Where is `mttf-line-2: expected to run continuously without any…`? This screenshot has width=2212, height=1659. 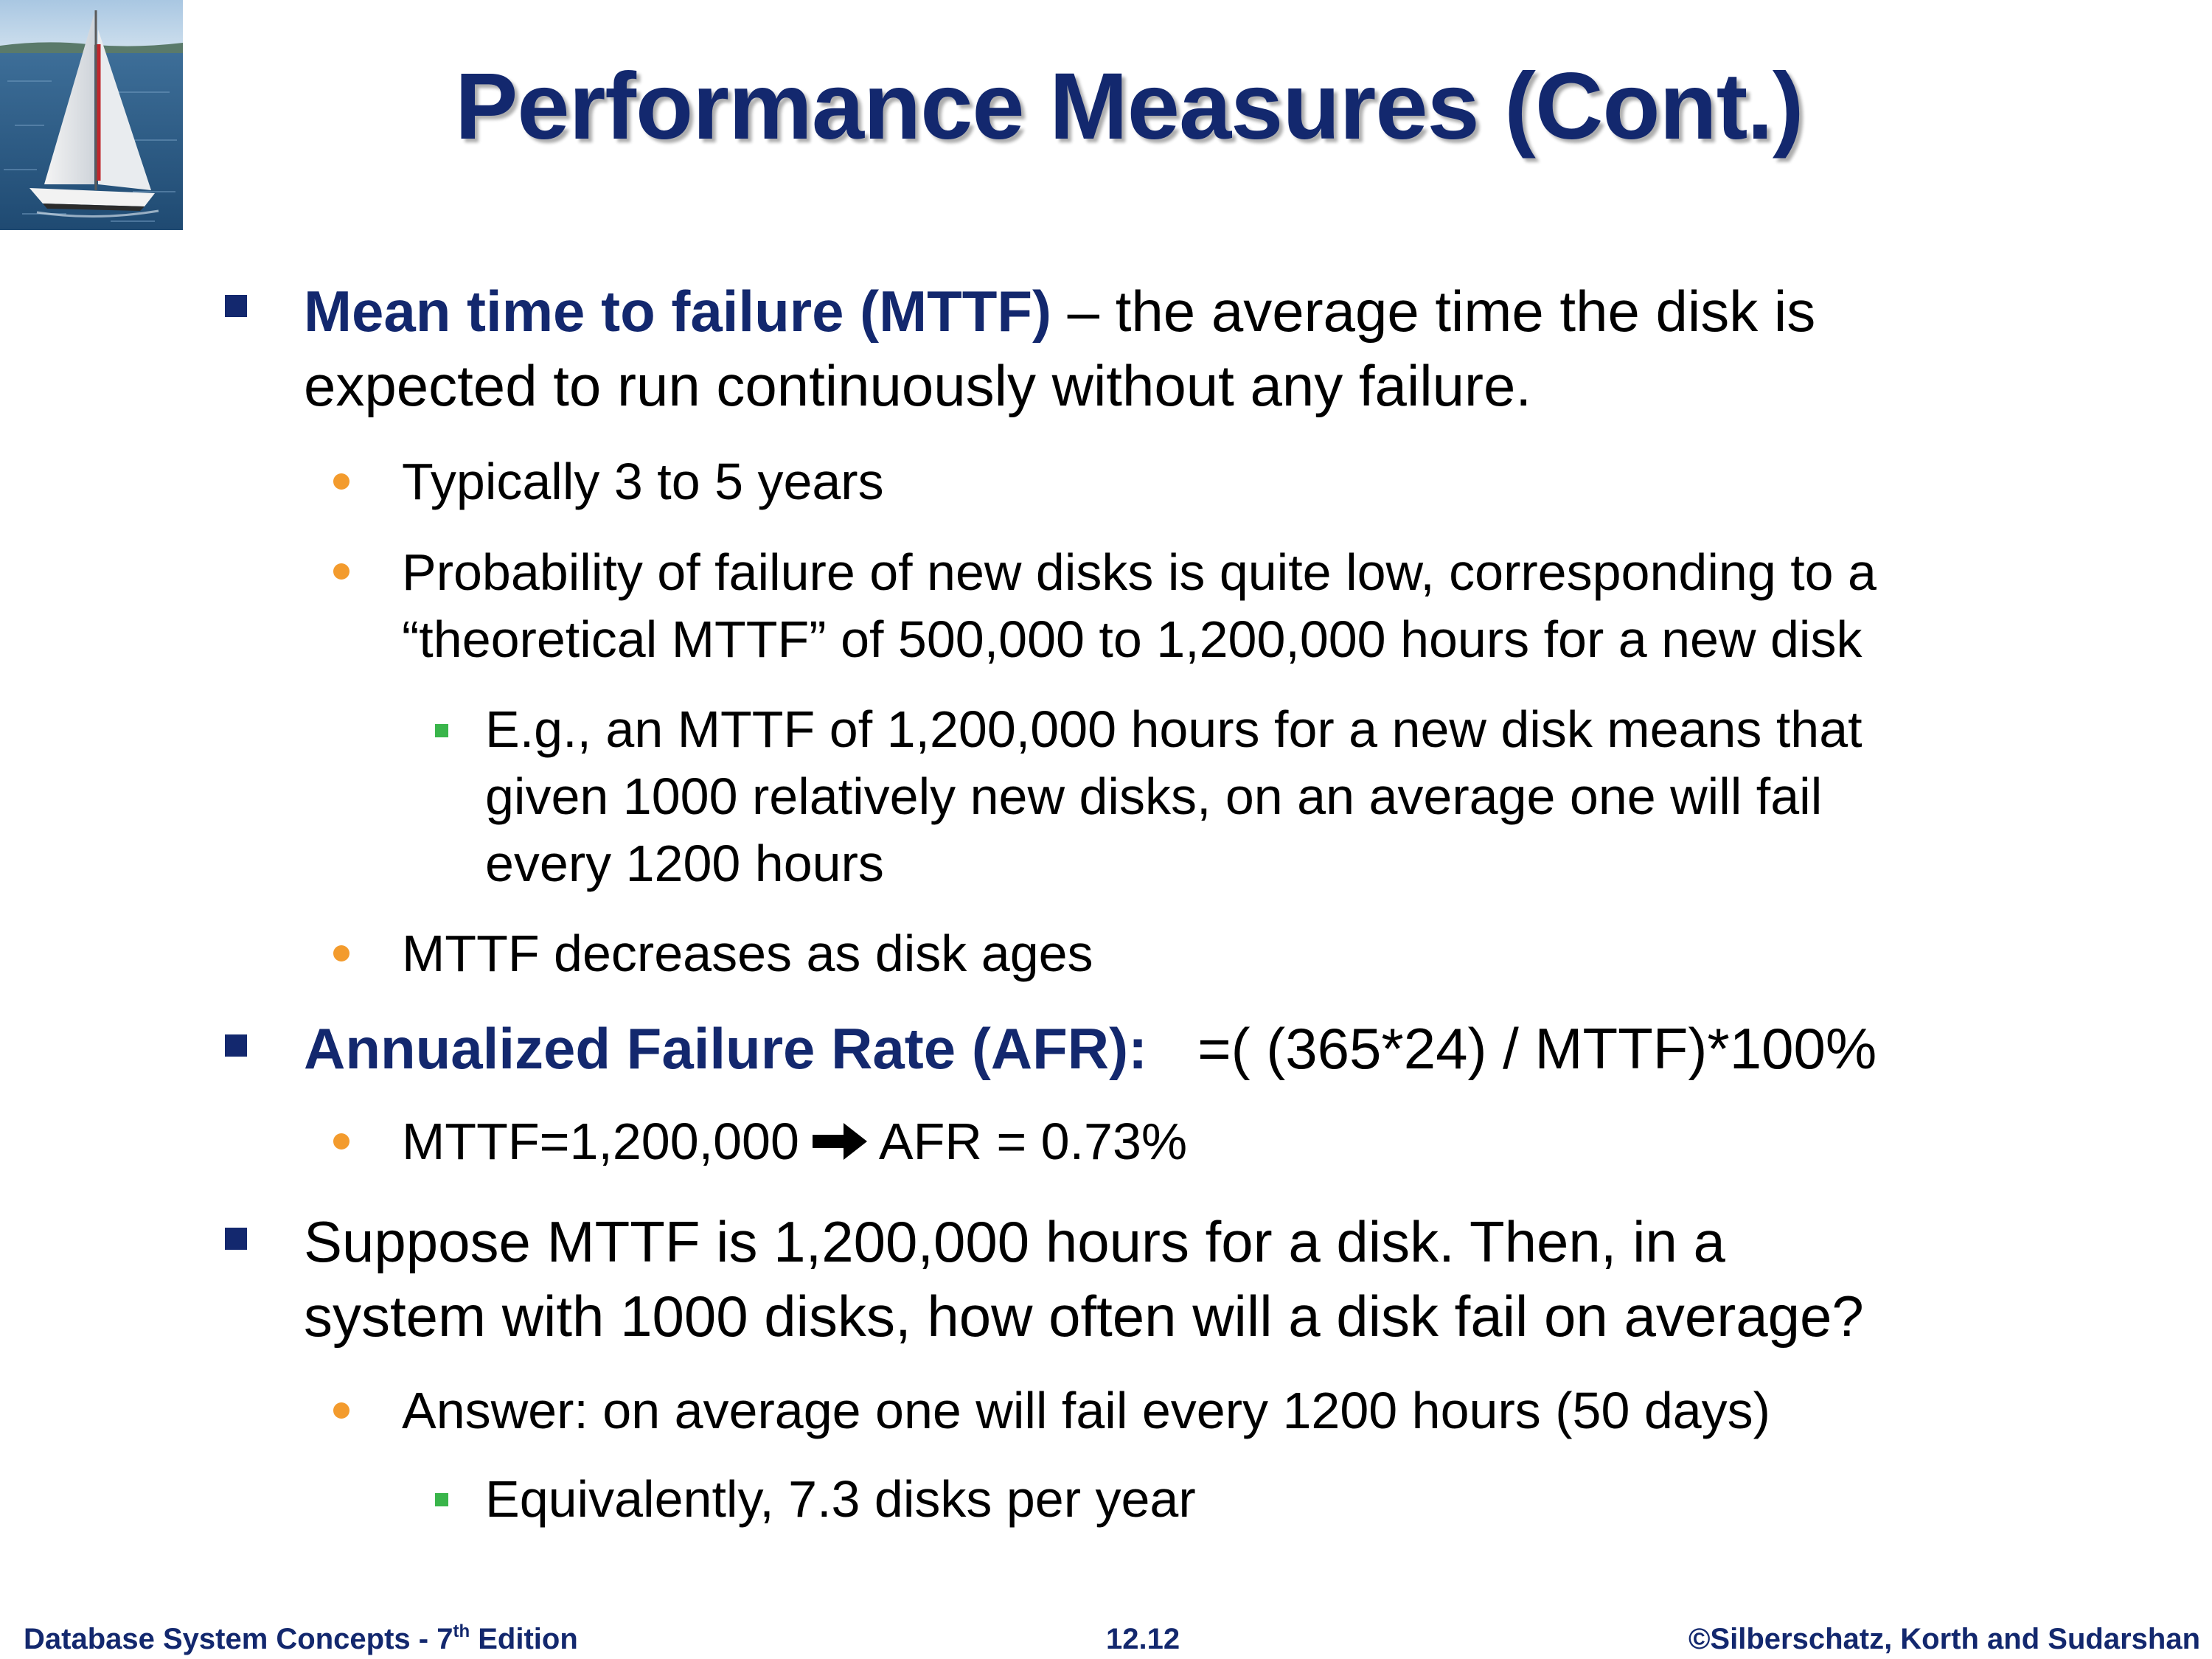 mttf-line-2: expected to run continuously without any… is located at coordinates (918, 385).